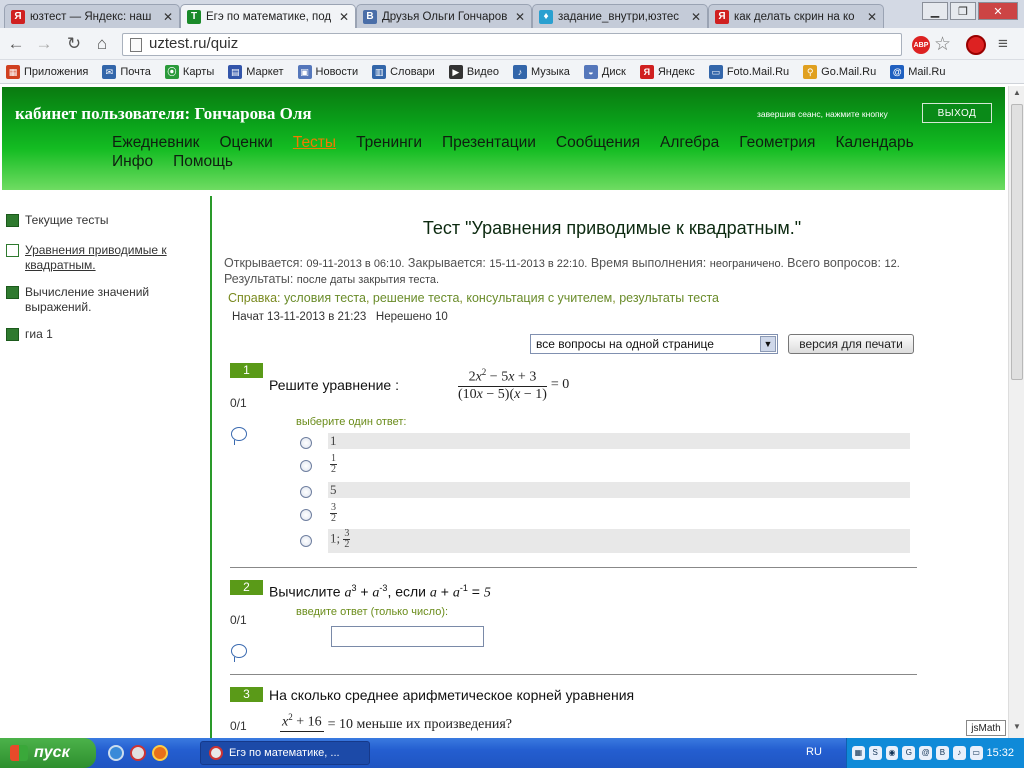 Image resolution: width=1024 pixels, height=768 pixels. Describe the element at coordinates (238, 403) in the screenshot. I see `question-score: 0/1` at that location.